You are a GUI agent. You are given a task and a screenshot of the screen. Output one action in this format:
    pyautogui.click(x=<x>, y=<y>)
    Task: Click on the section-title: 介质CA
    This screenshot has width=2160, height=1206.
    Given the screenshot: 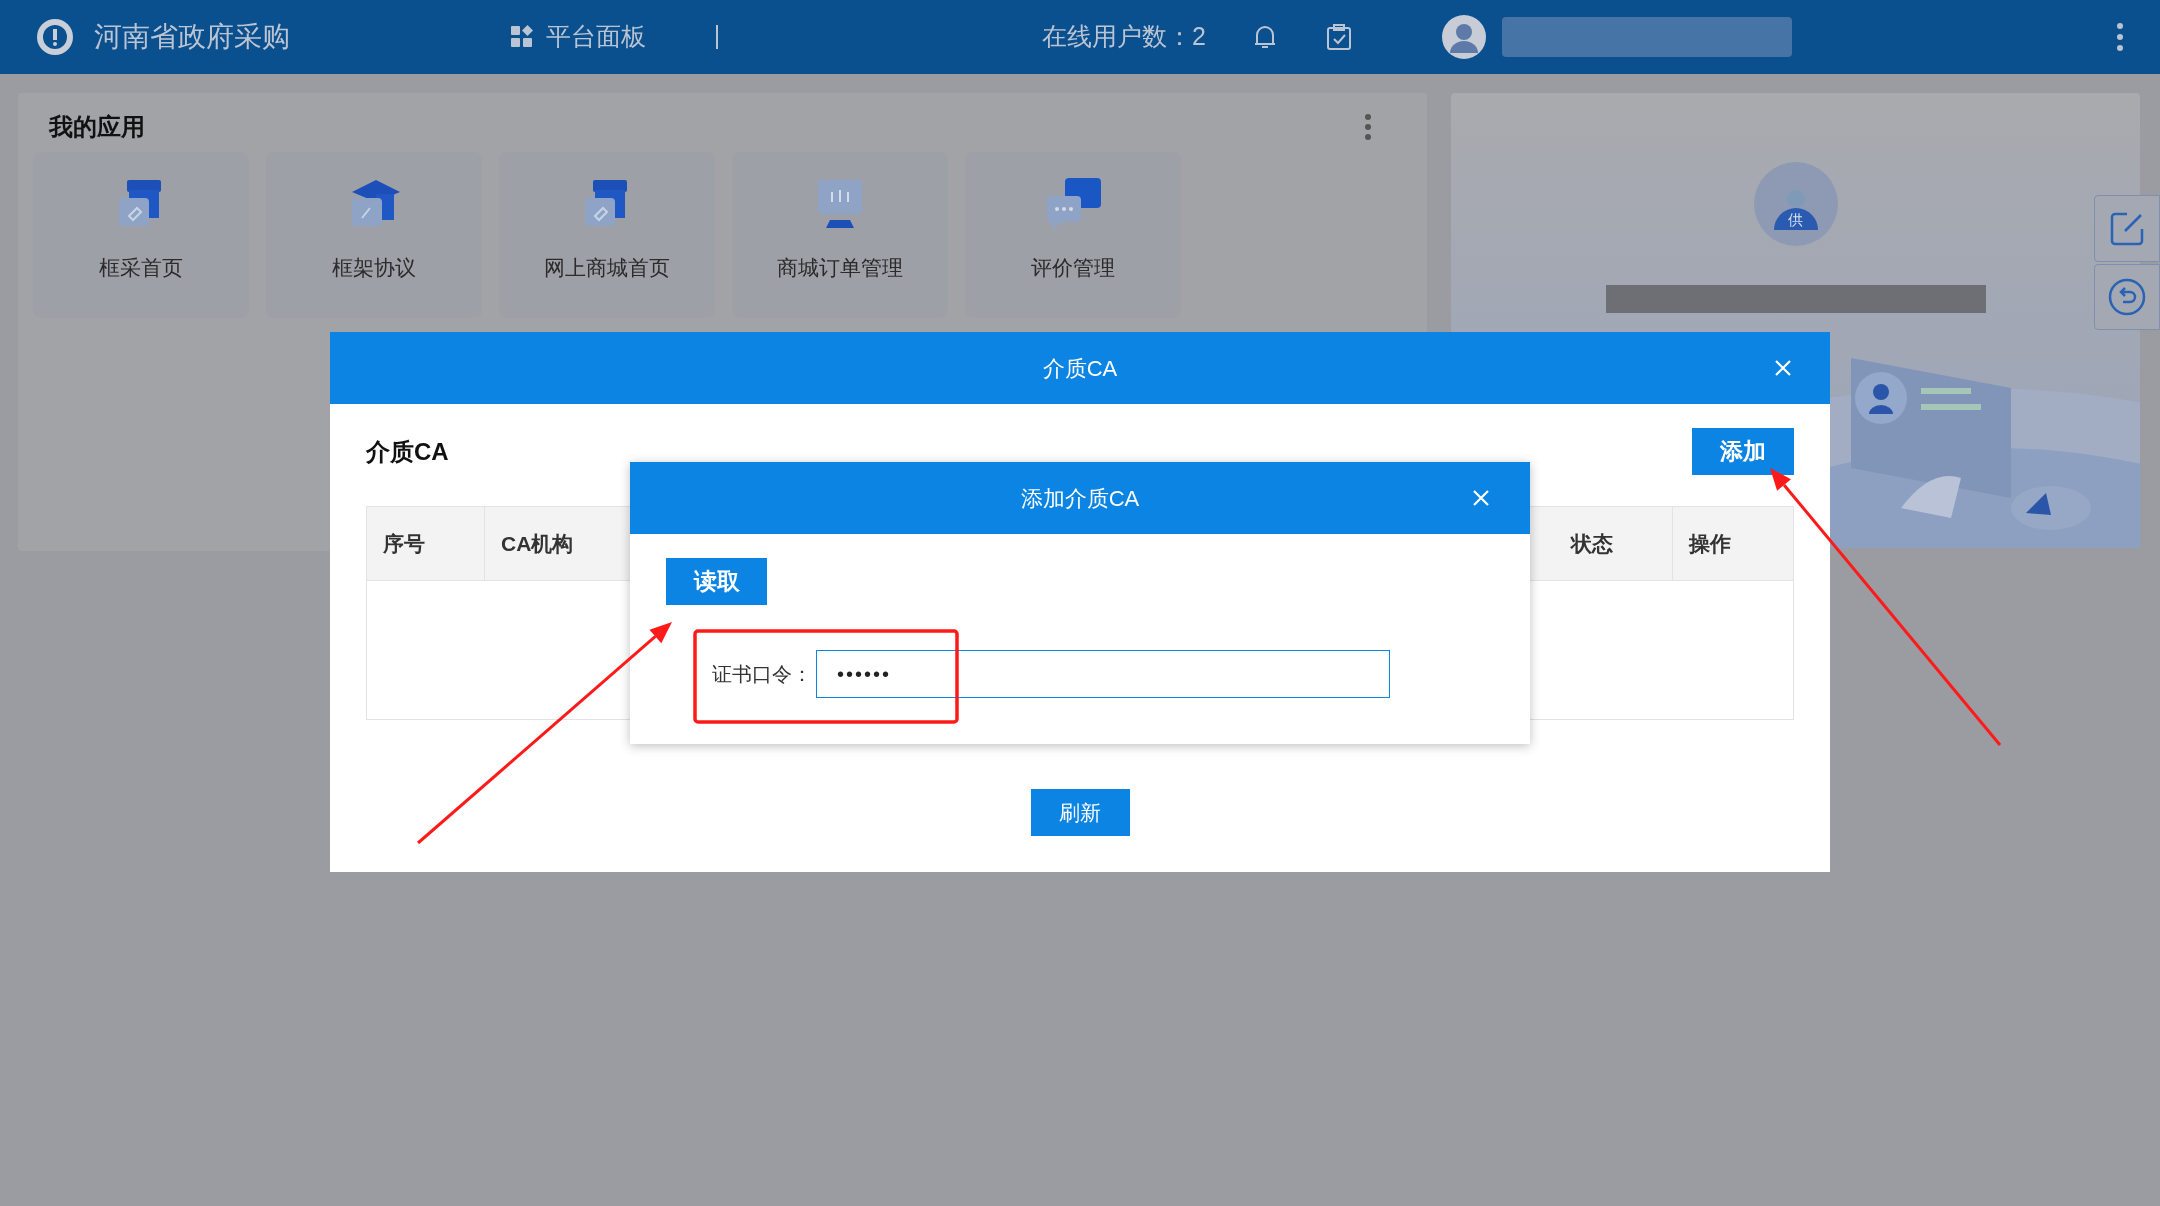 What is the action you would take?
    pyautogui.click(x=407, y=451)
    